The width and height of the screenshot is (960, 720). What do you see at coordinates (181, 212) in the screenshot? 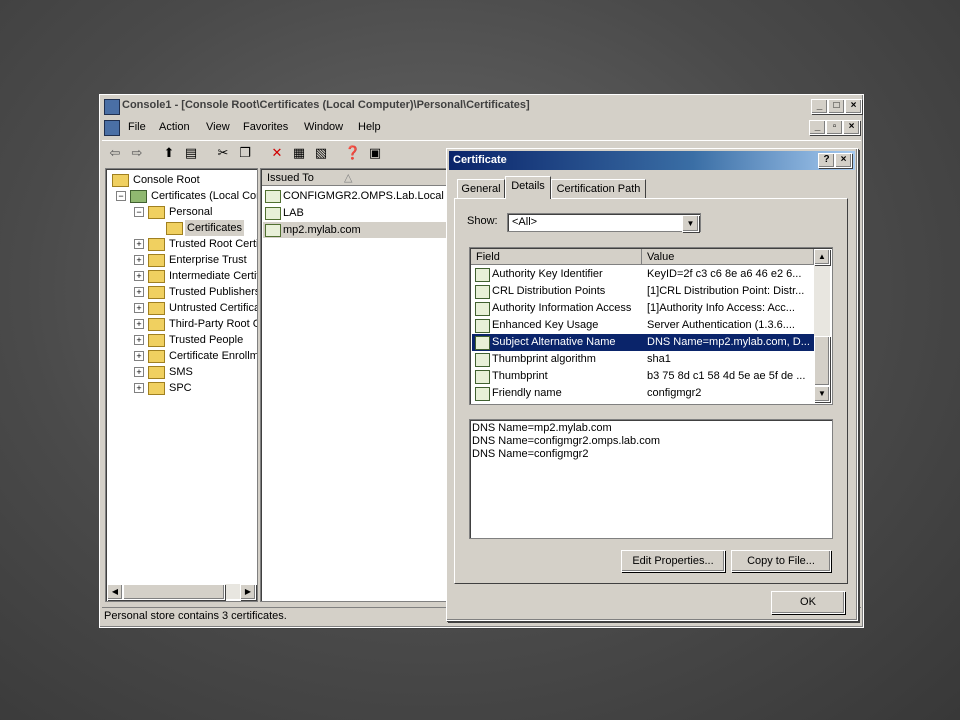
I see `tree-item: − Personal` at bounding box center [181, 212].